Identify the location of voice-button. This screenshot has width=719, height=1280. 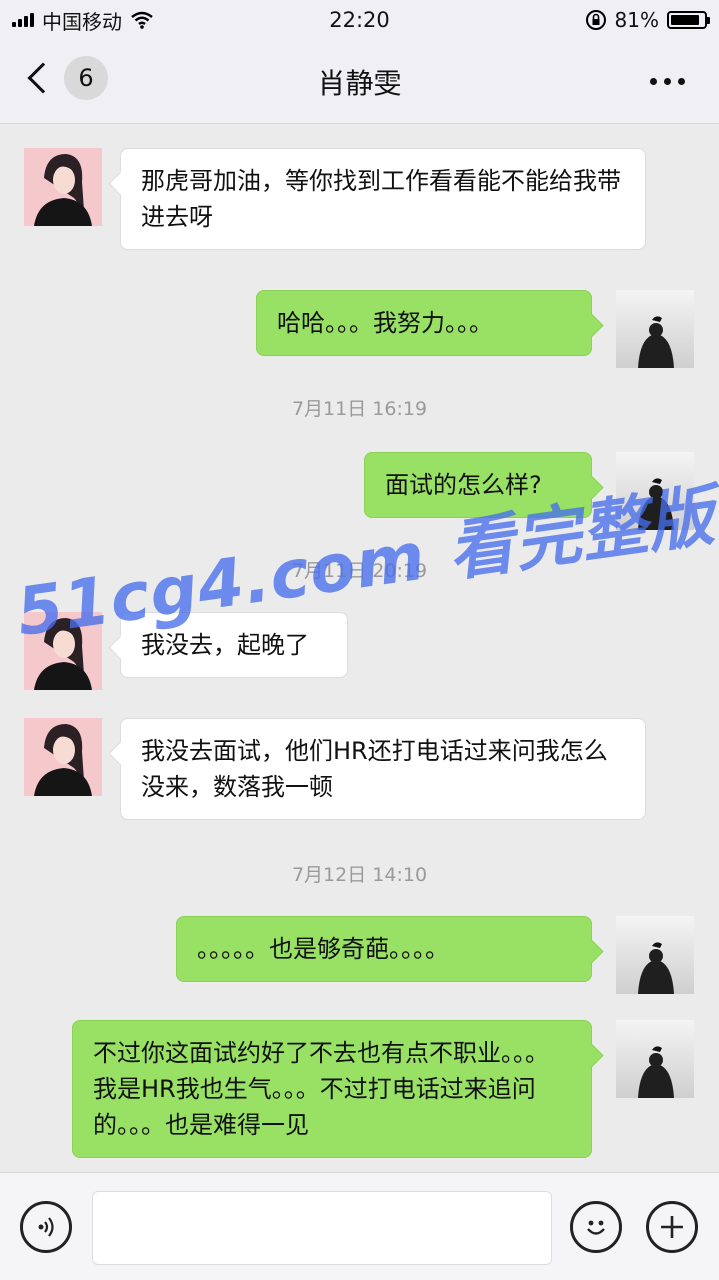
(46, 1227).